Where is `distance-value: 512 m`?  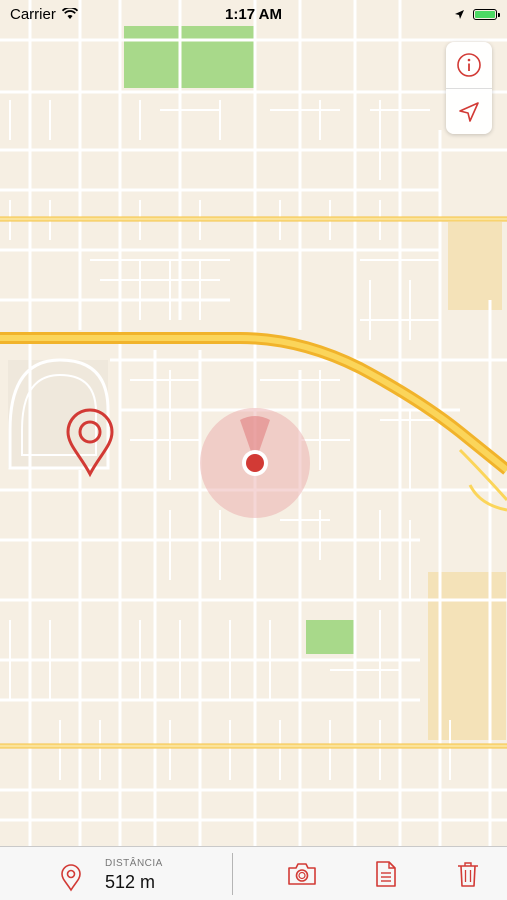 distance-value: 512 m is located at coordinates (130, 882).